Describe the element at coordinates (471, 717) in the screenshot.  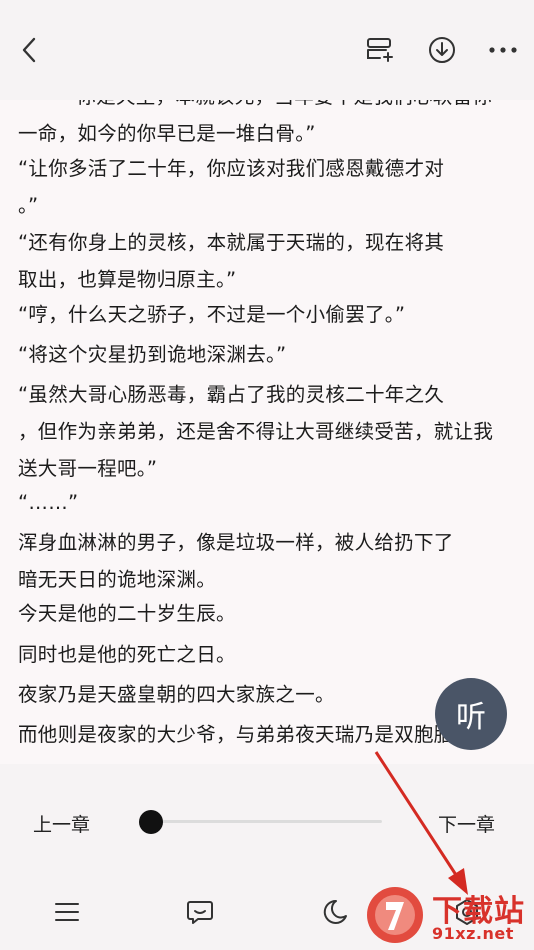
I see `listen-label: 听` at that location.